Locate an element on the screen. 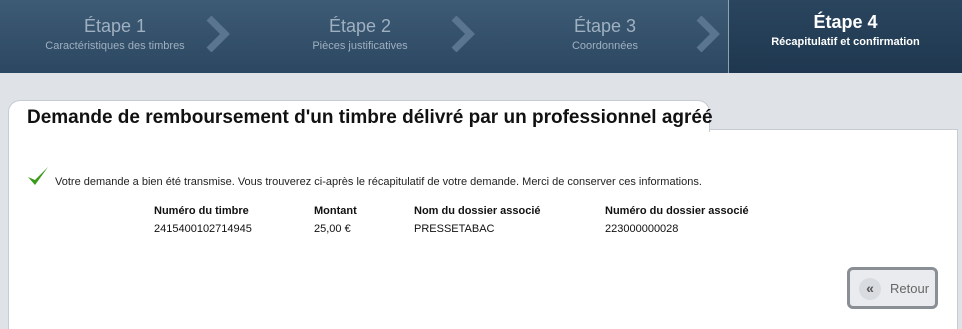  step-2-title: Étape 2 is located at coordinates (360, 26).